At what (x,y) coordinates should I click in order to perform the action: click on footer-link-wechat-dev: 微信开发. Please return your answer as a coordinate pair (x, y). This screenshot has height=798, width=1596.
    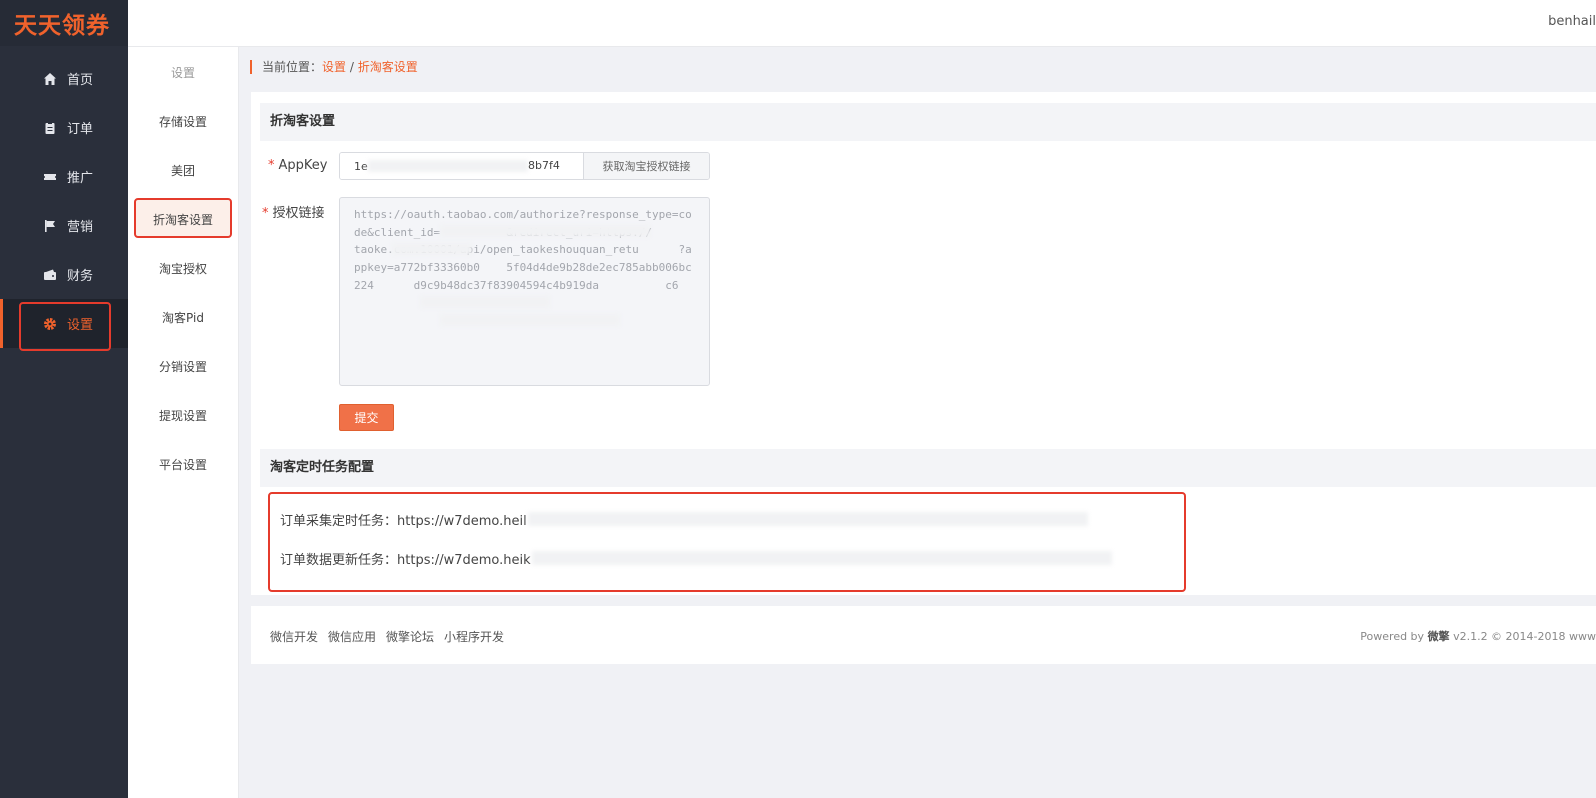
    Looking at the image, I should click on (294, 636).